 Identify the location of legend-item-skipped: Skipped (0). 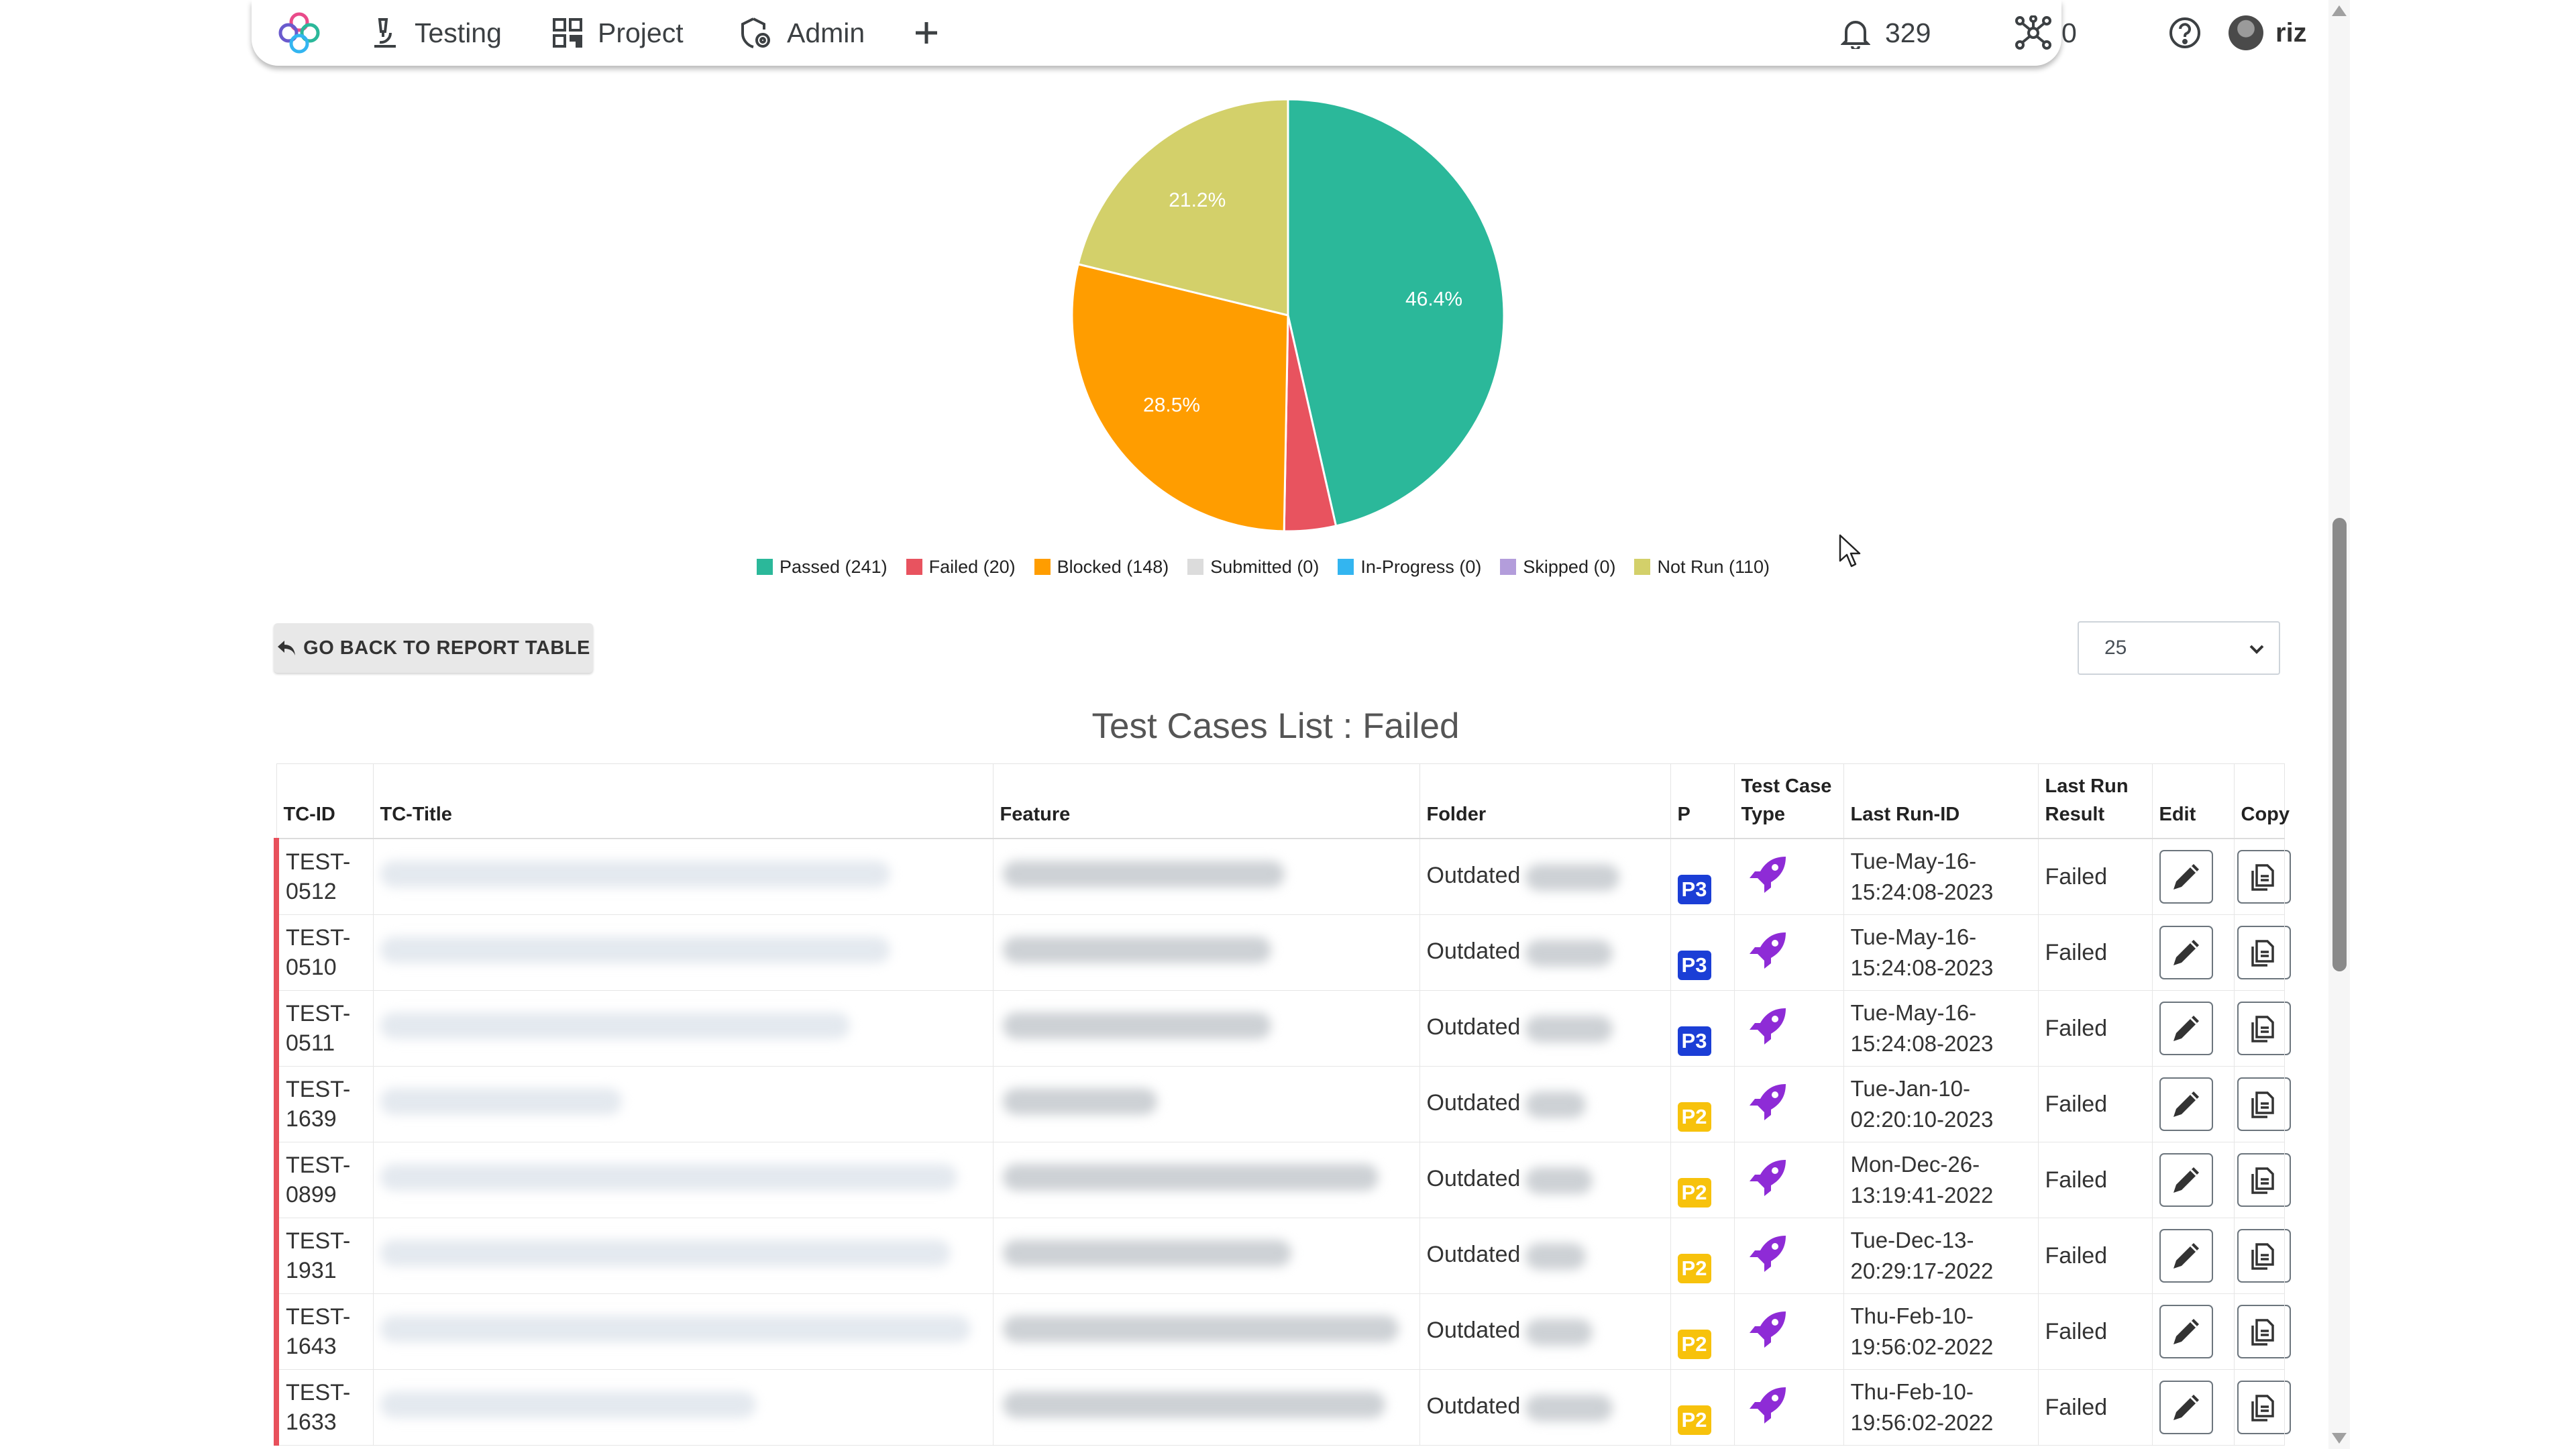
(1557, 567).